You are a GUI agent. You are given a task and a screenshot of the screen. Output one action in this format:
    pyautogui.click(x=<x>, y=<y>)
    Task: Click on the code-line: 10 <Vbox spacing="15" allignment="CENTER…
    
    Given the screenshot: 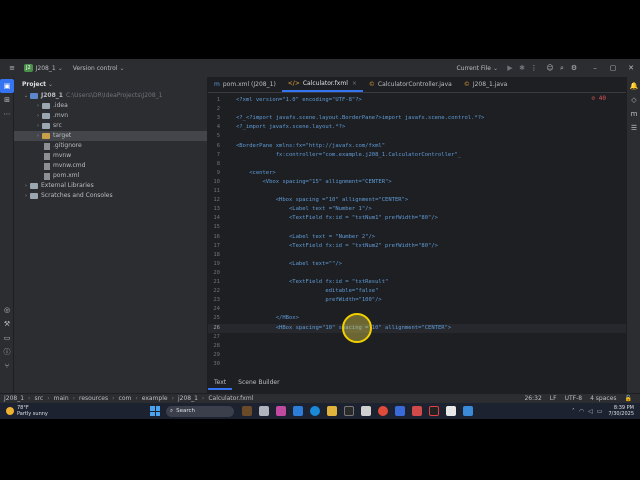 What is the action you would take?
    pyautogui.click(x=417, y=182)
    